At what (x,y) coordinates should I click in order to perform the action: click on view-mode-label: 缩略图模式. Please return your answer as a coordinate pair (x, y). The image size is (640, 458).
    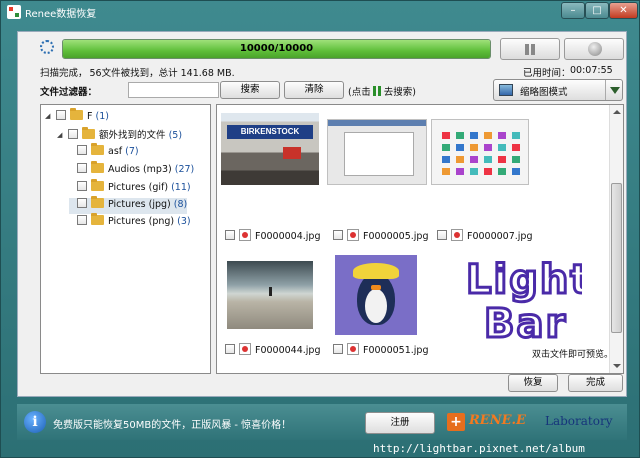
    Looking at the image, I should click on (544, 92).